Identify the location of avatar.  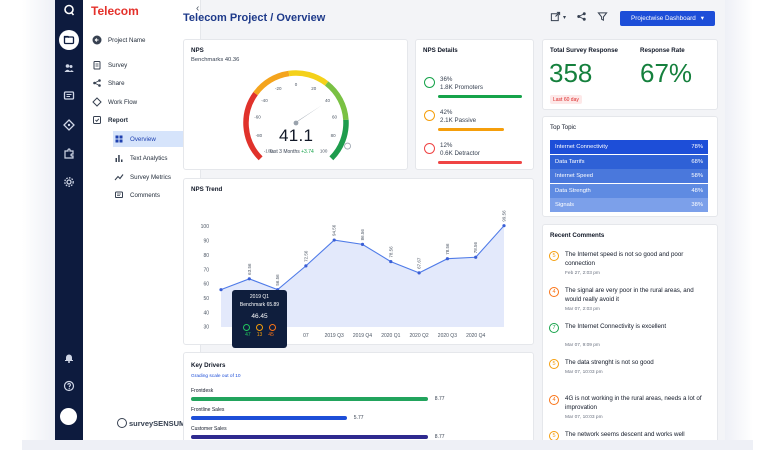
(68, 416).